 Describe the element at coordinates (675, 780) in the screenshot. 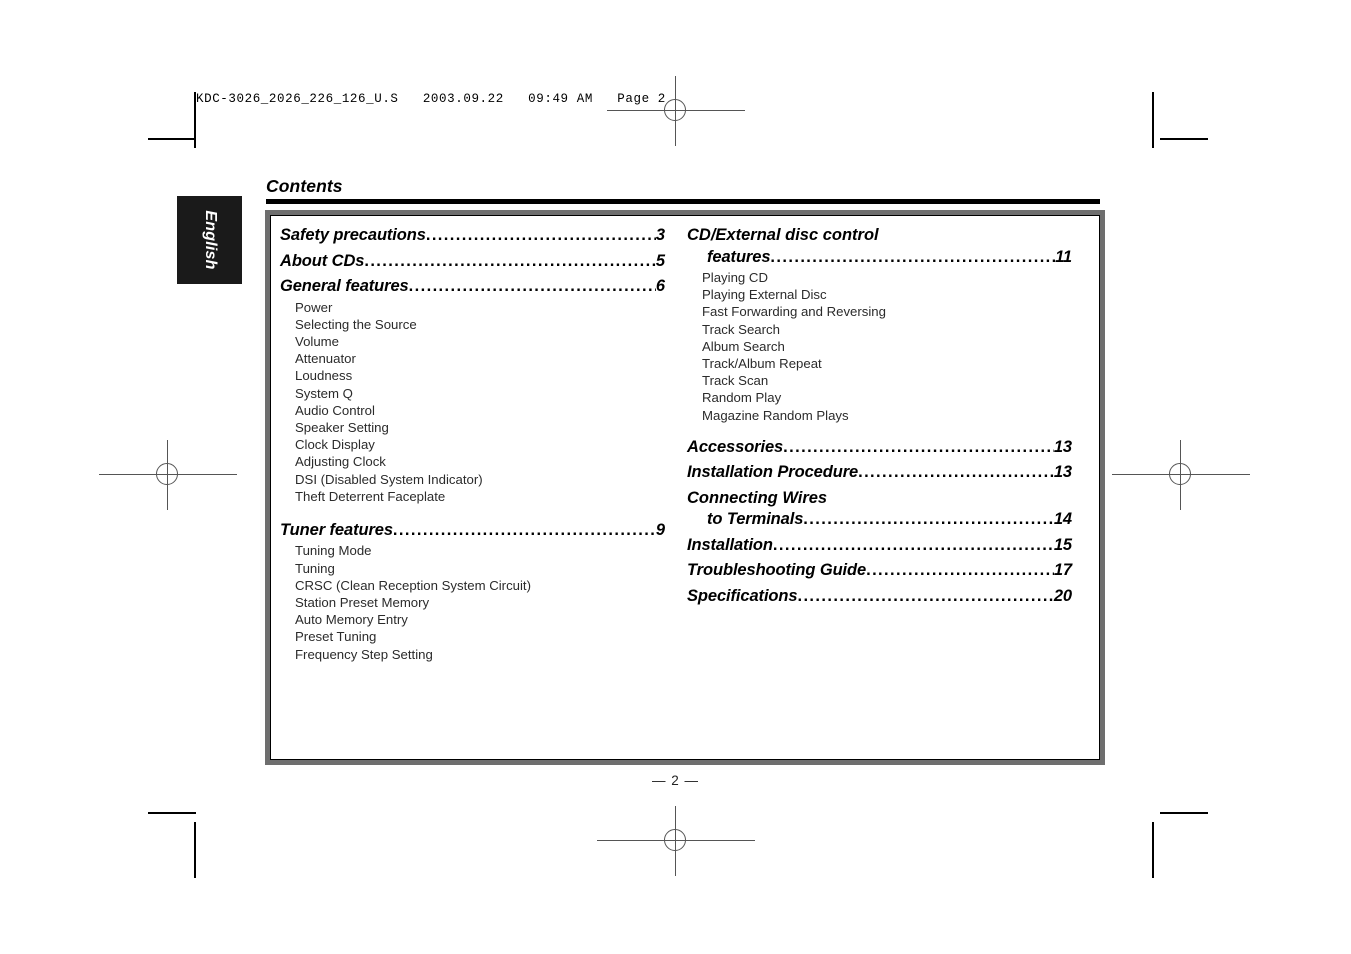

I see `page-number-footer: — 2 —` at that location.